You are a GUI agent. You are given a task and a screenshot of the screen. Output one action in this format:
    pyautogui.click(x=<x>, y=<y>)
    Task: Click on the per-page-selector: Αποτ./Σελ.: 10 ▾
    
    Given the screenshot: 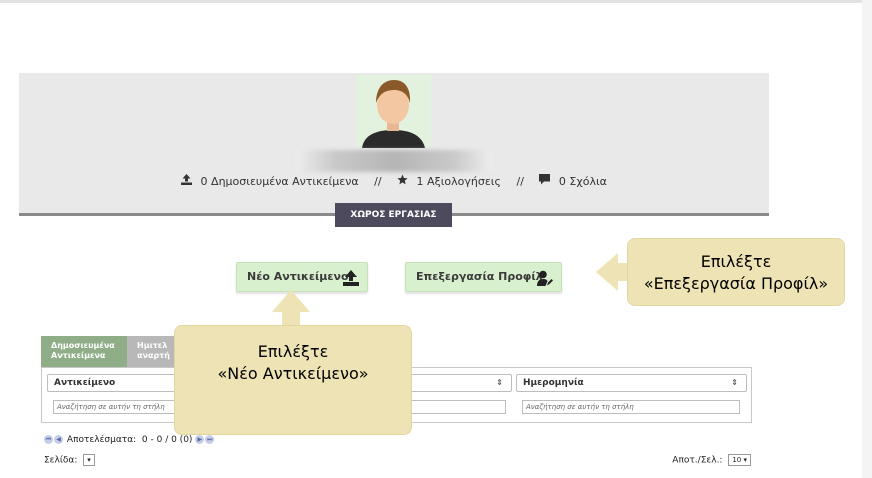 What is the action you would take?
    pyautogui.click(x=711, y=460)
    